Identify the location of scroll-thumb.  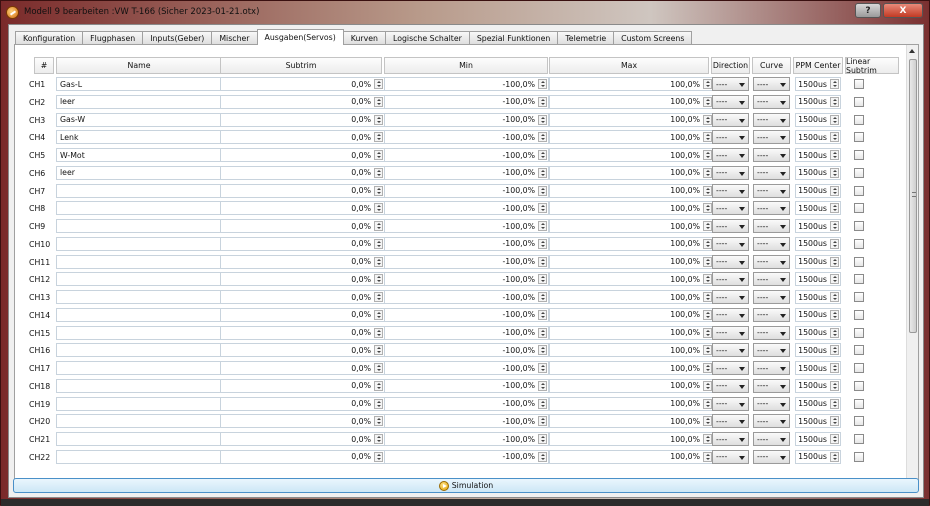
(913, 196).